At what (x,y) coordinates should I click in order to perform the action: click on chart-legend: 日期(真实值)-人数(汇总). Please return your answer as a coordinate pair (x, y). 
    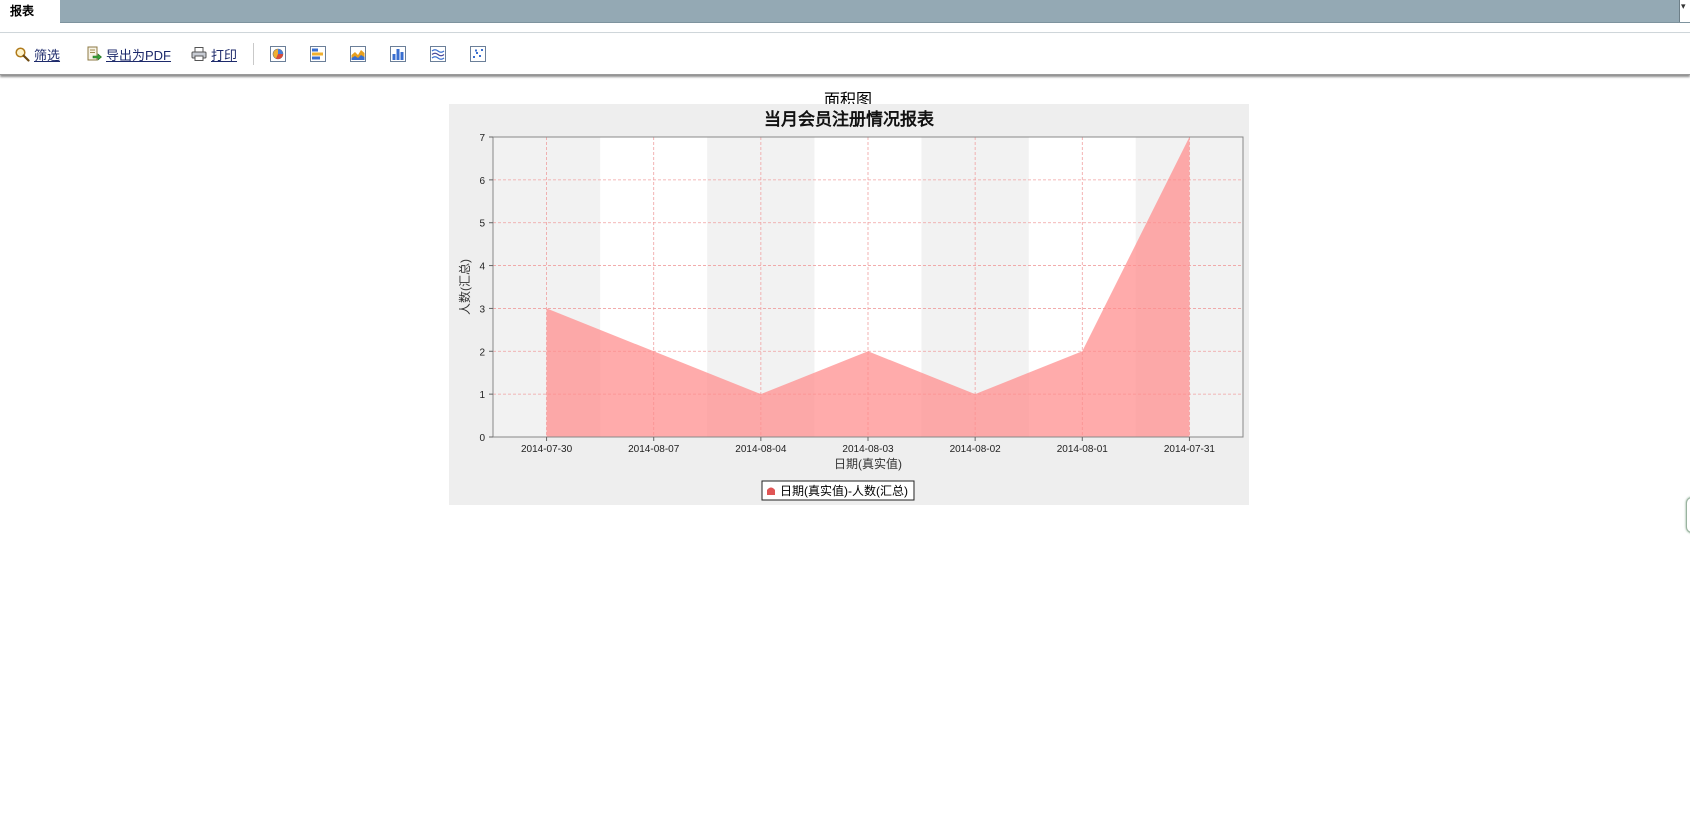
    Looking at the image, I should click on (838, 490).